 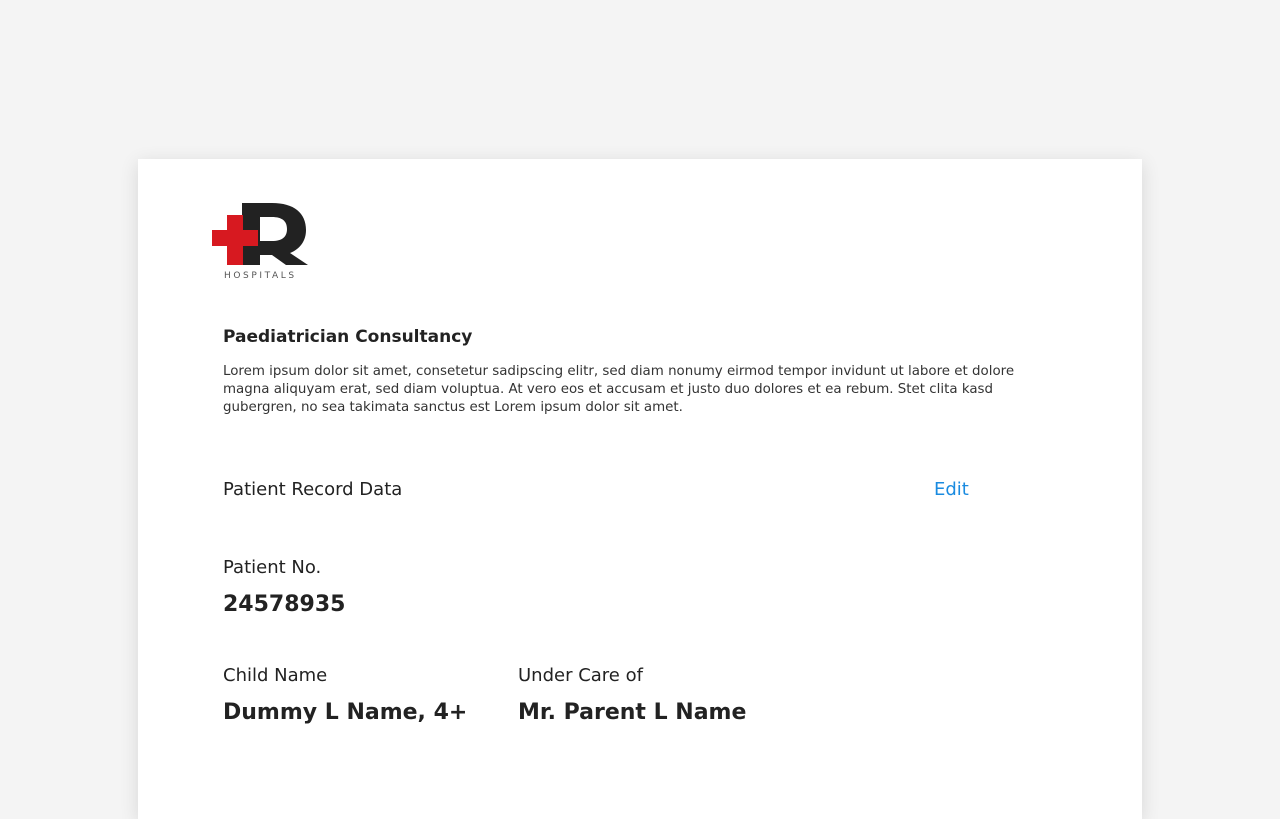 What do you see at coordinates (580, 675) in the screenshot?
I see `under-care-label: Under Care of` at bounding box center [580, 675].